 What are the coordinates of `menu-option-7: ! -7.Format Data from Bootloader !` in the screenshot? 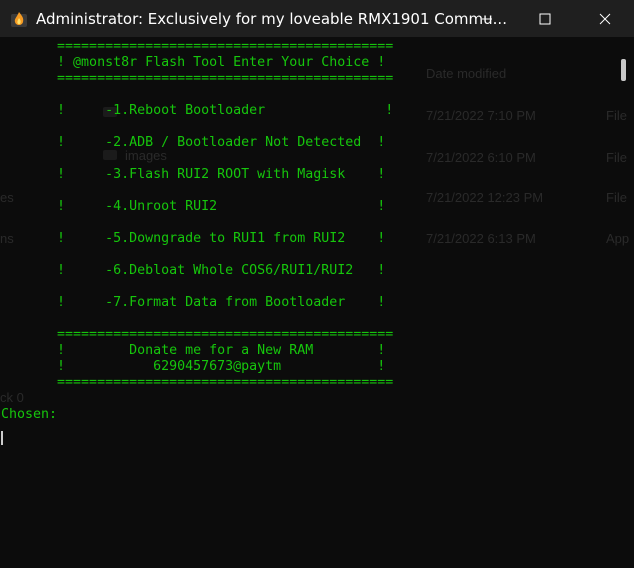 It's located at (193, 302).